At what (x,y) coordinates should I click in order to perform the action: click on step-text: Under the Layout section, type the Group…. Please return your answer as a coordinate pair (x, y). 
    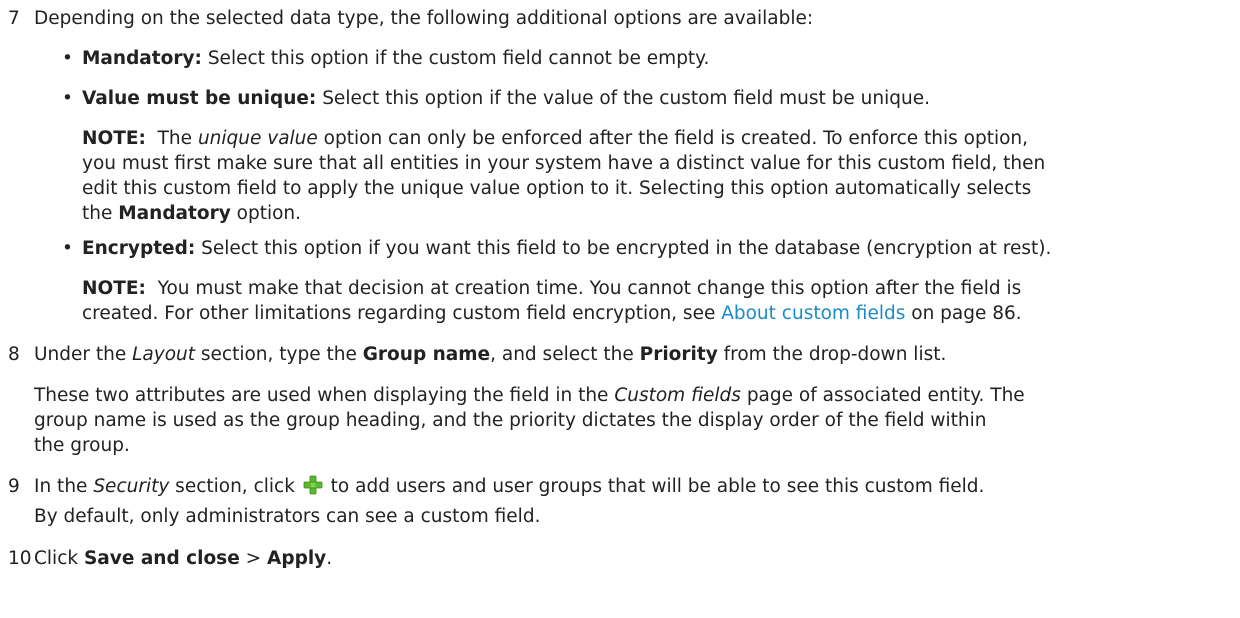
    Looking at the image, I should click on (490, 354).